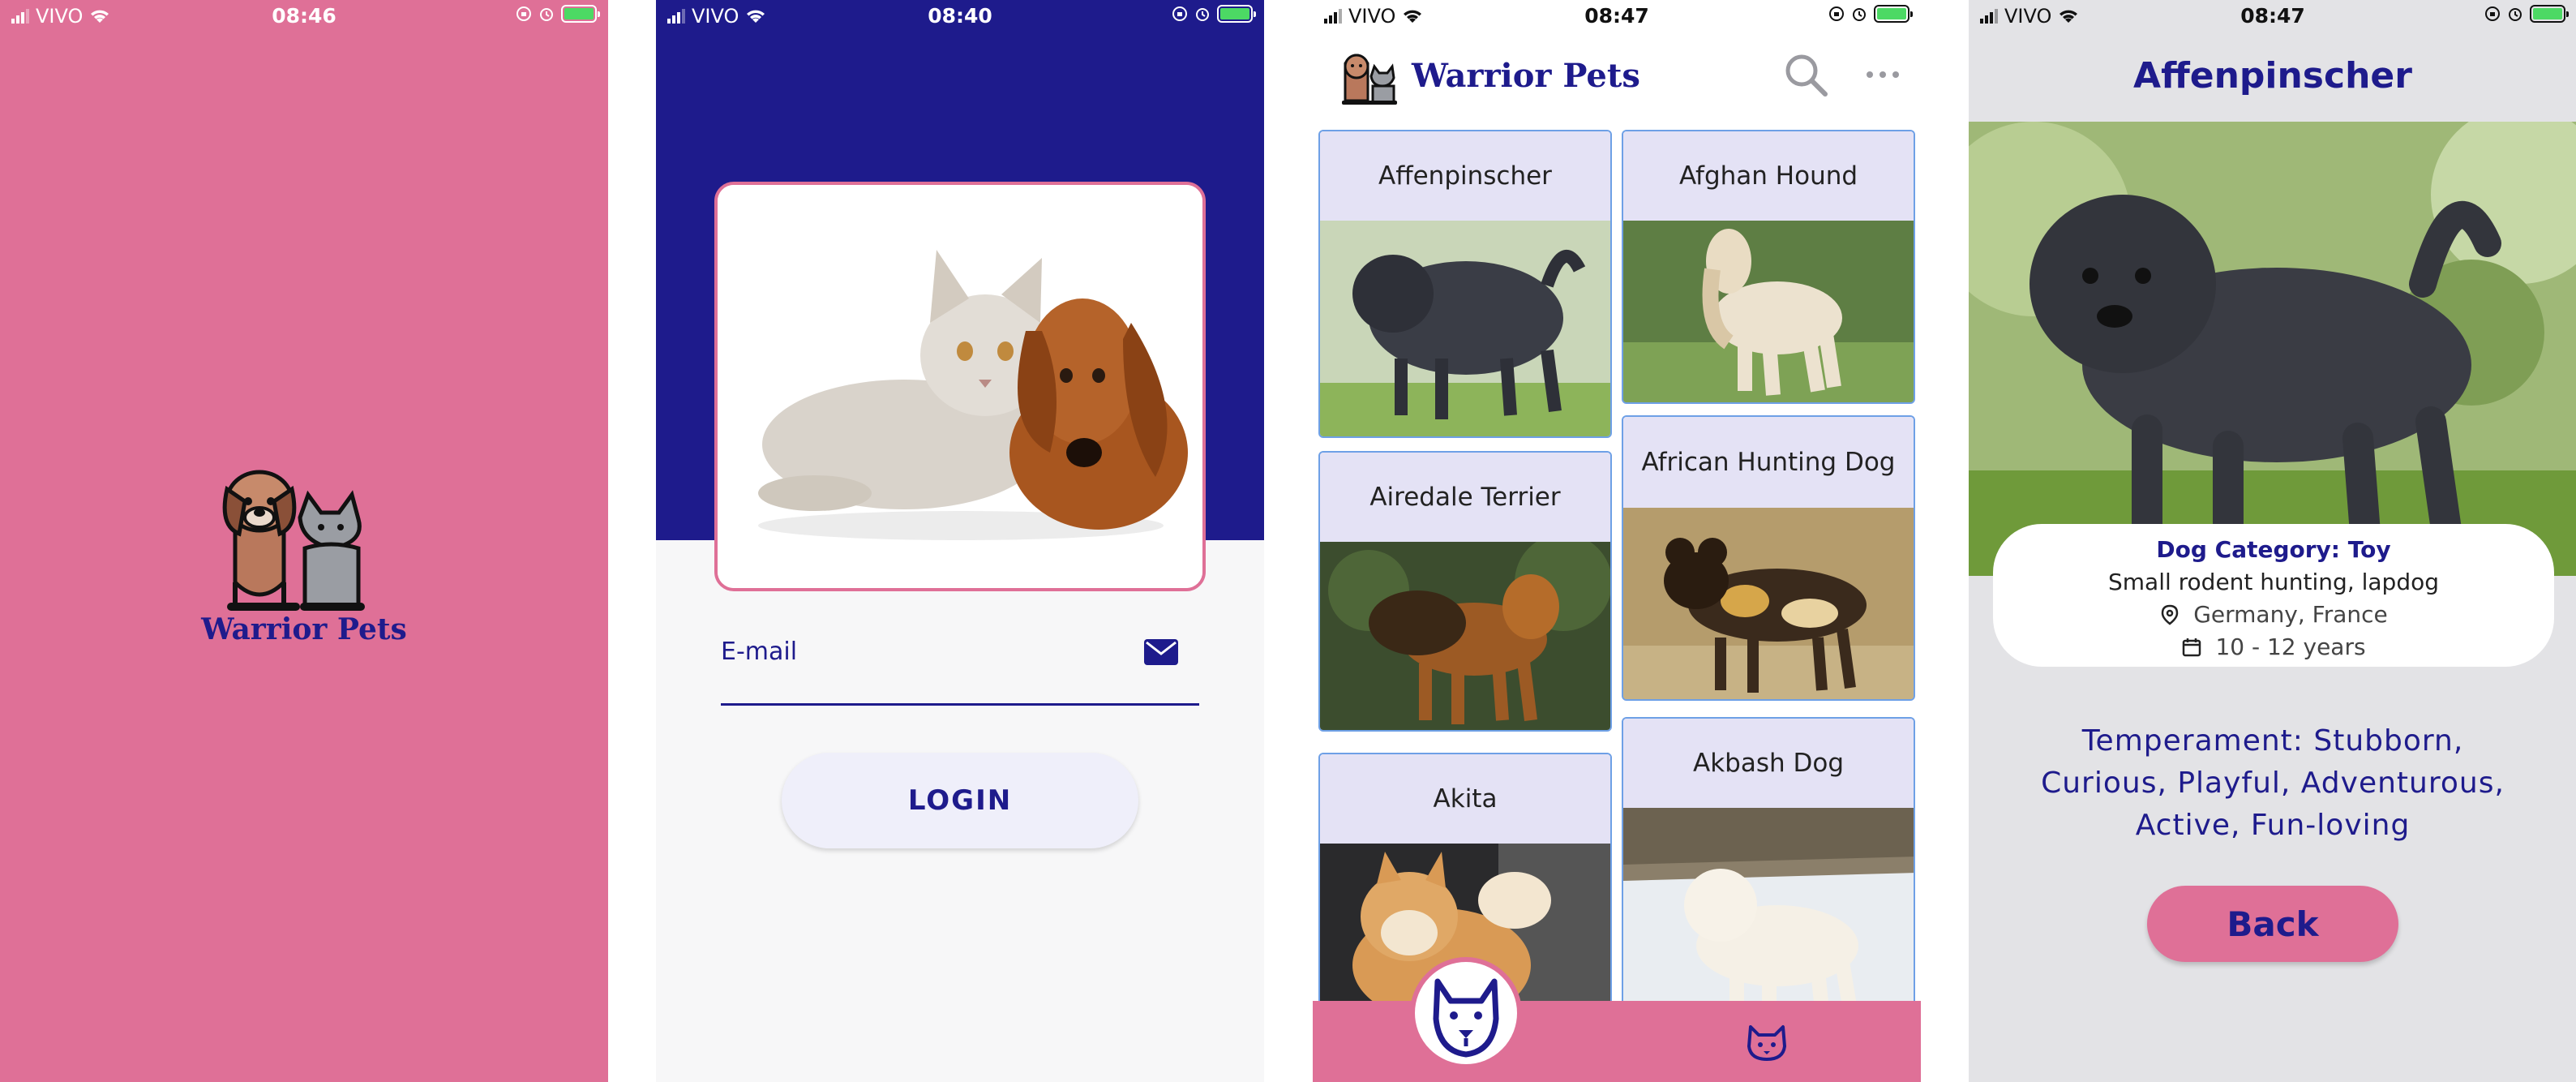 The height and width of the screenshot is (1082, 2576). Describe the element at coordinates (1465, 328) in the screenshot. I see `breed-photo-affenpinscher` at that location.